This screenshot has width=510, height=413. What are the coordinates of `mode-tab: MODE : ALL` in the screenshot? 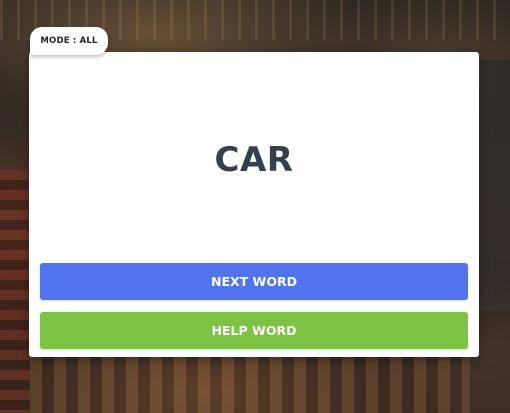 It's located at (69, 41).